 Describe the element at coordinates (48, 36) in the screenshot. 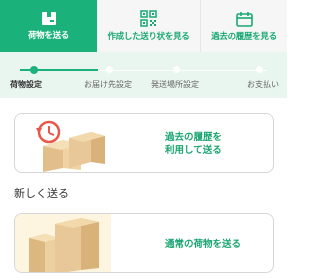

I see `tab-label: 荷物を送る` at that location.